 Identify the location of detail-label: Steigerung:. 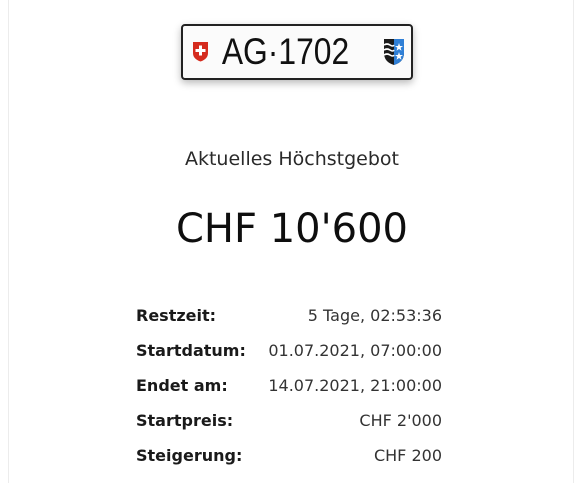
(189, 455).